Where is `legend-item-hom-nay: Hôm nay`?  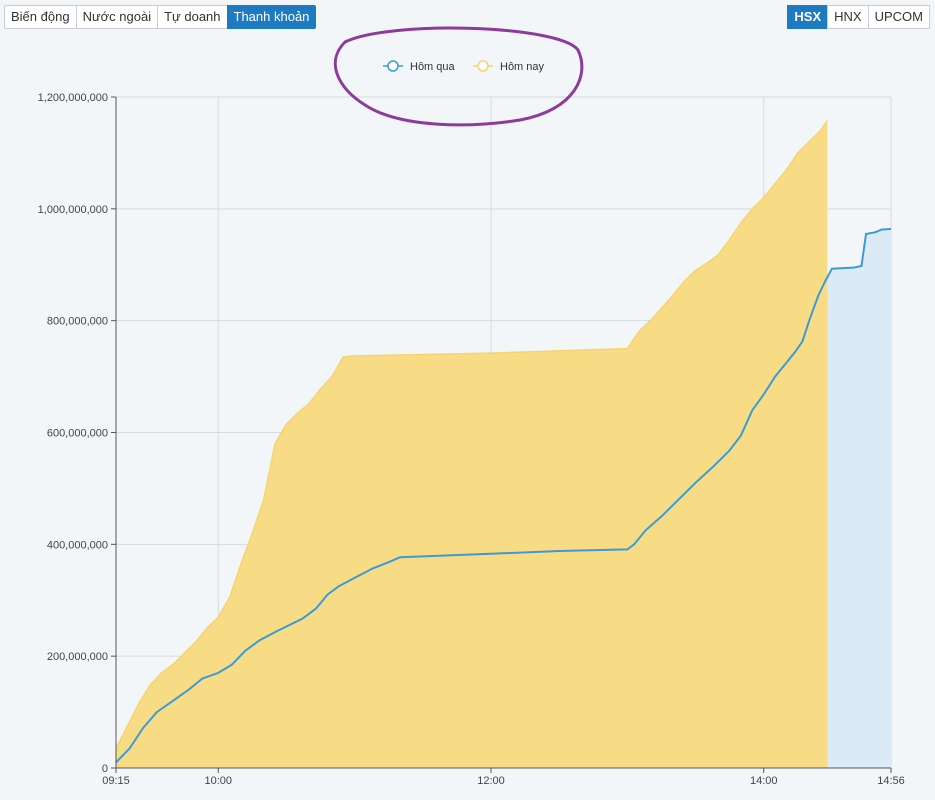 legend-item-hom-nay: Hôm nay is located at coordinates (509, 66).